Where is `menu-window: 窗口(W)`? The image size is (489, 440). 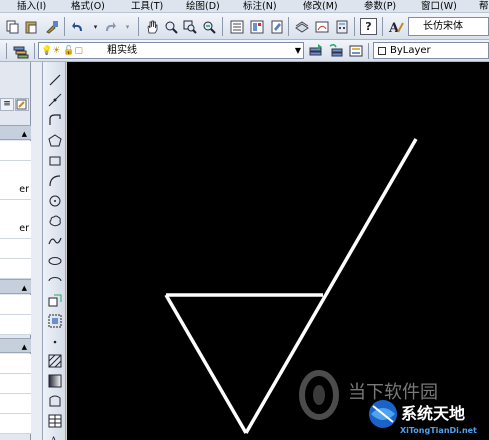
menu-window: 窗口(W) is located at coordinates (439, 6).